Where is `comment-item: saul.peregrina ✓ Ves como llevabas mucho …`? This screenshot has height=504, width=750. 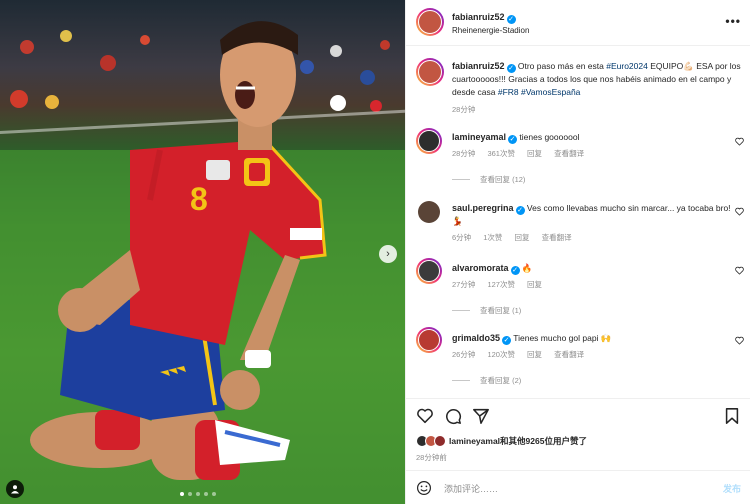 comment-item: saul.peregrina ✓ Ves como llevabas mucho … is located at coordinates (592, 223).